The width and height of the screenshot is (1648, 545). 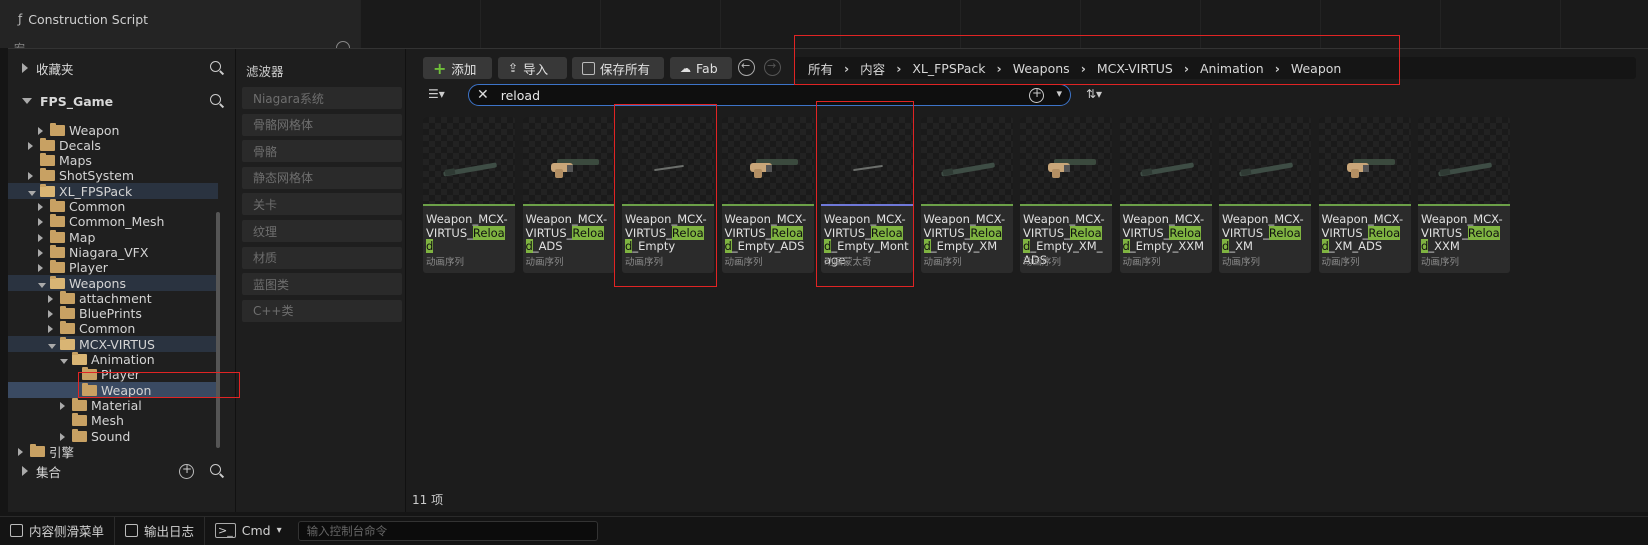 What do you see at coordinates (113, 191) in the screenshot?
I see `tree-item: XL_FPSPack` at bounding box center [113, 191].